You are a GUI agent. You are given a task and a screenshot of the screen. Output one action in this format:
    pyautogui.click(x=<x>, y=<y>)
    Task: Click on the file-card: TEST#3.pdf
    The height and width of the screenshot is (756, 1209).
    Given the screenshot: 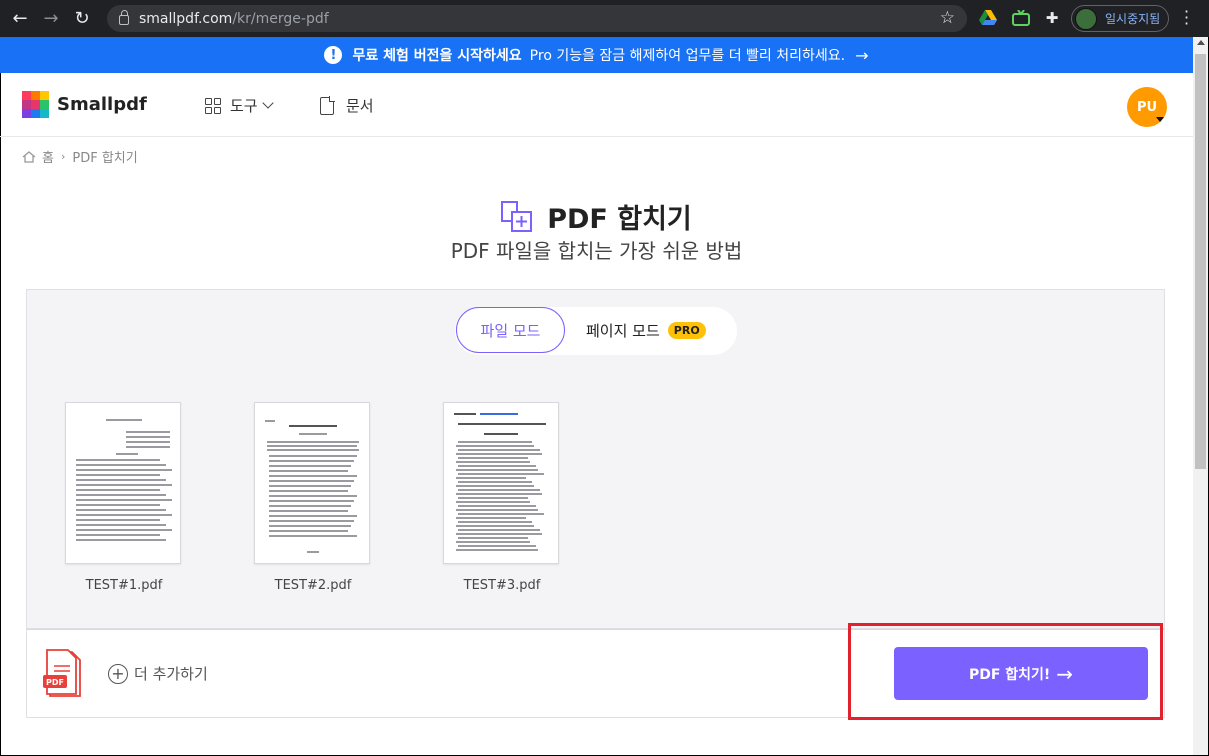 What is the action you would take?
    pyautogui.click(x=502, y=497)
    